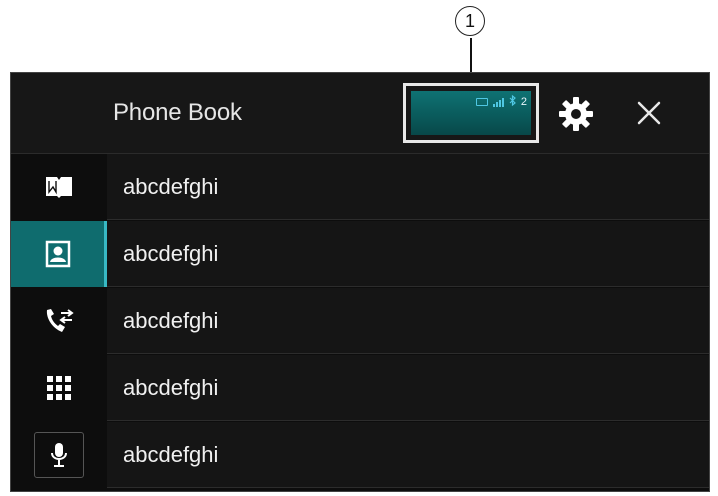 The width and height of the screenshot is (718, 496). What do you see at coordinates (481, 102) in the screenshot?
I see `battery-icon` at bounding box center [481, 102].